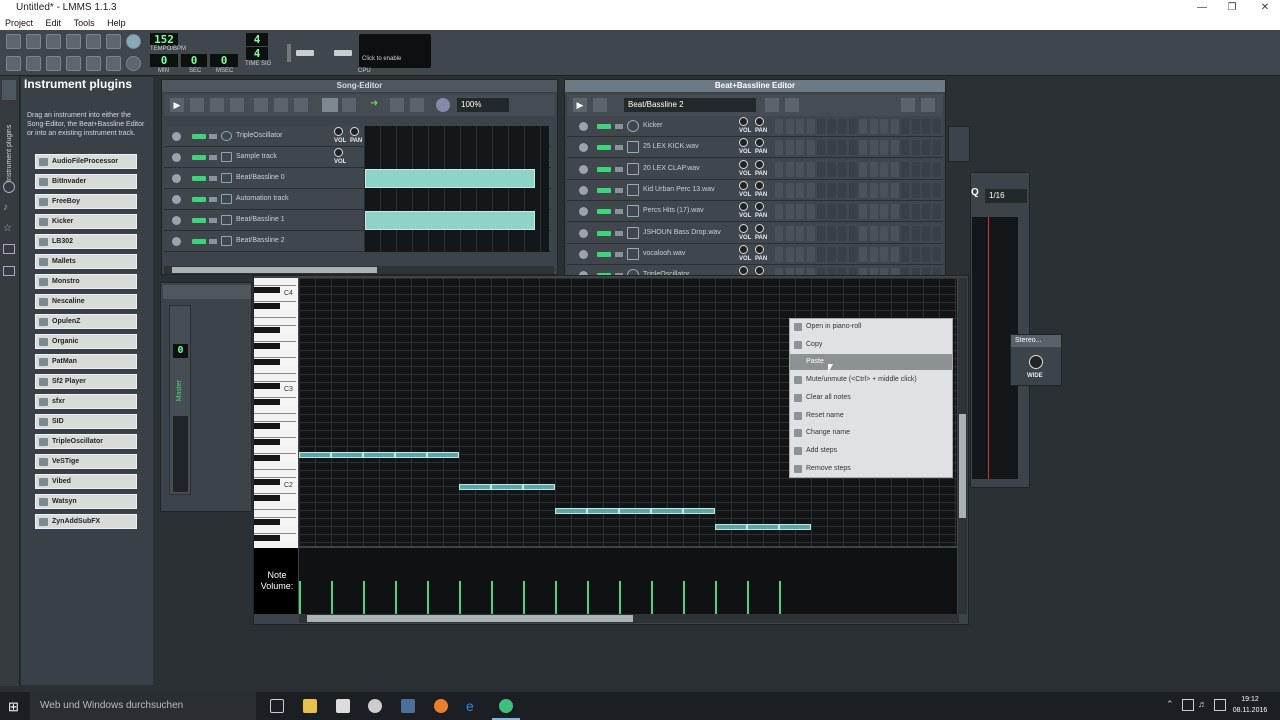 This screenshot has height=720, width=1280. Describe the element at coordinates (377, 105) in the screenshot. I see `loop-points-icon: ➜` at that location.